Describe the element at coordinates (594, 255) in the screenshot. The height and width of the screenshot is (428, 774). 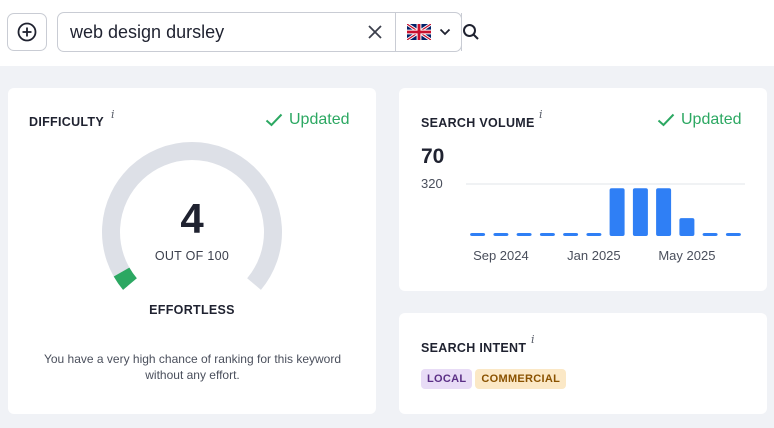
I see `x-tick-label: Jan 2025` at that location.